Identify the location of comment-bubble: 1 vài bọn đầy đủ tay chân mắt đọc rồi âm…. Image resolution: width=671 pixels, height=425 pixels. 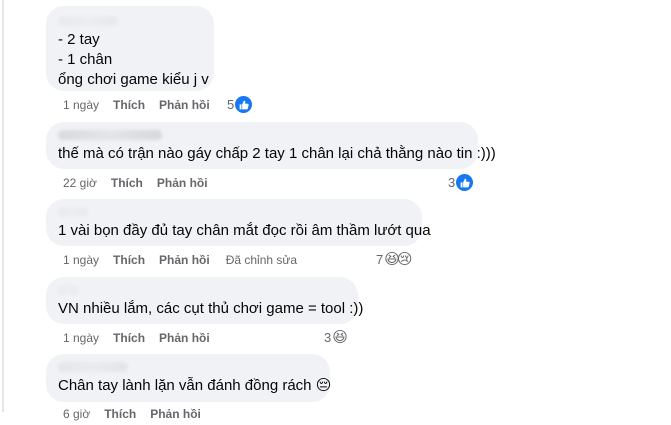
(238, 222).